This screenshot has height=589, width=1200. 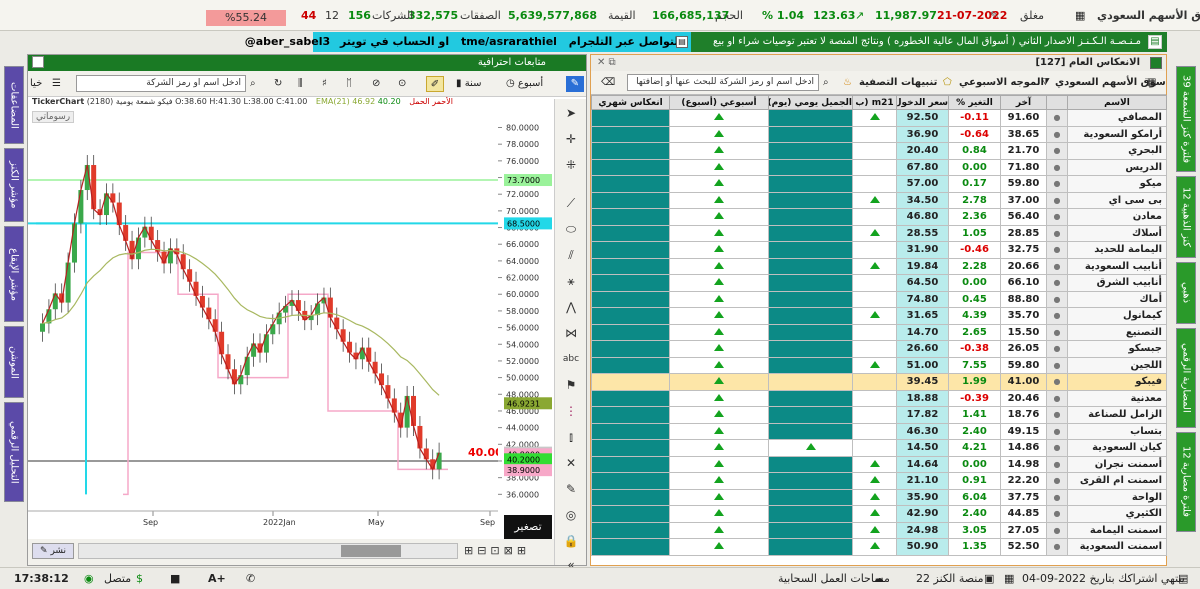 I want to click on side-tab-motion: الموشن, so click(x=14, y=362).